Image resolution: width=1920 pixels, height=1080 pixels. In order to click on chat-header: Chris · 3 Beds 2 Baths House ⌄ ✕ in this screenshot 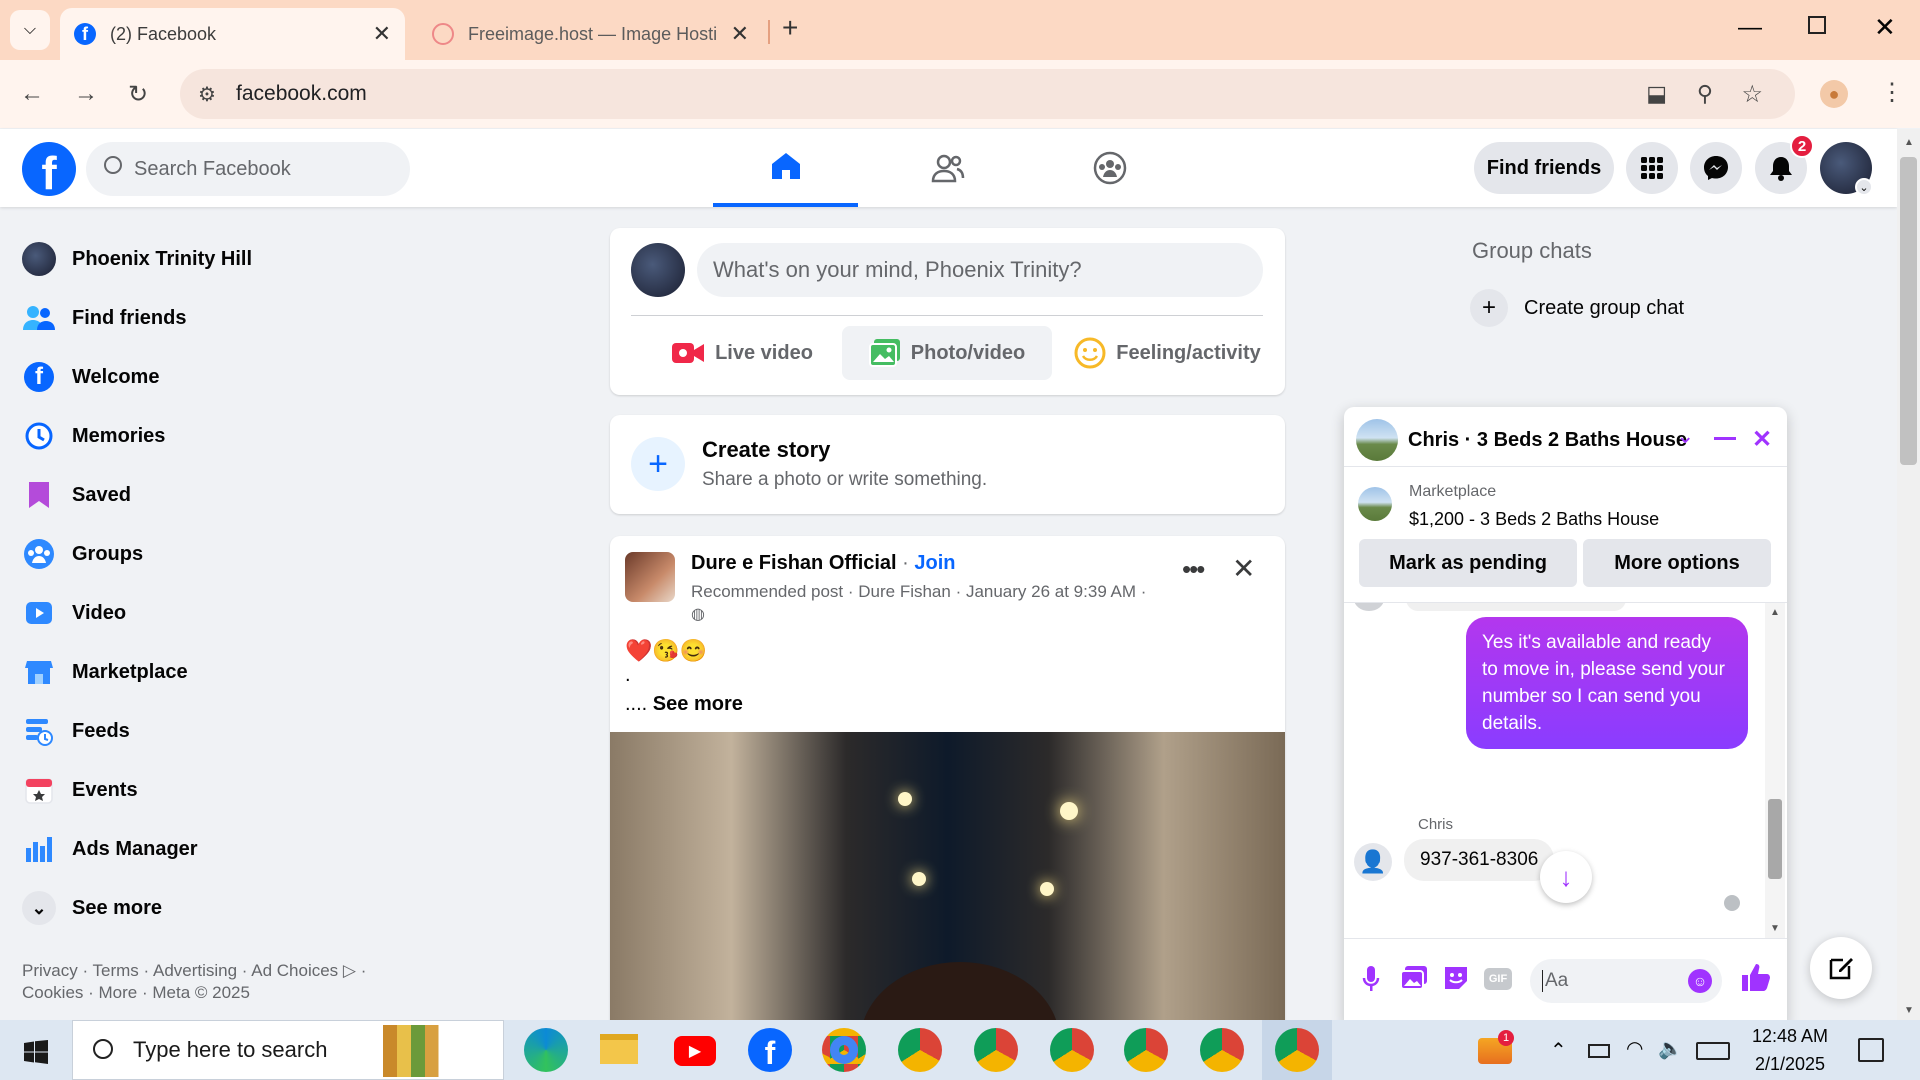, I will do `click(1565, 437)`.